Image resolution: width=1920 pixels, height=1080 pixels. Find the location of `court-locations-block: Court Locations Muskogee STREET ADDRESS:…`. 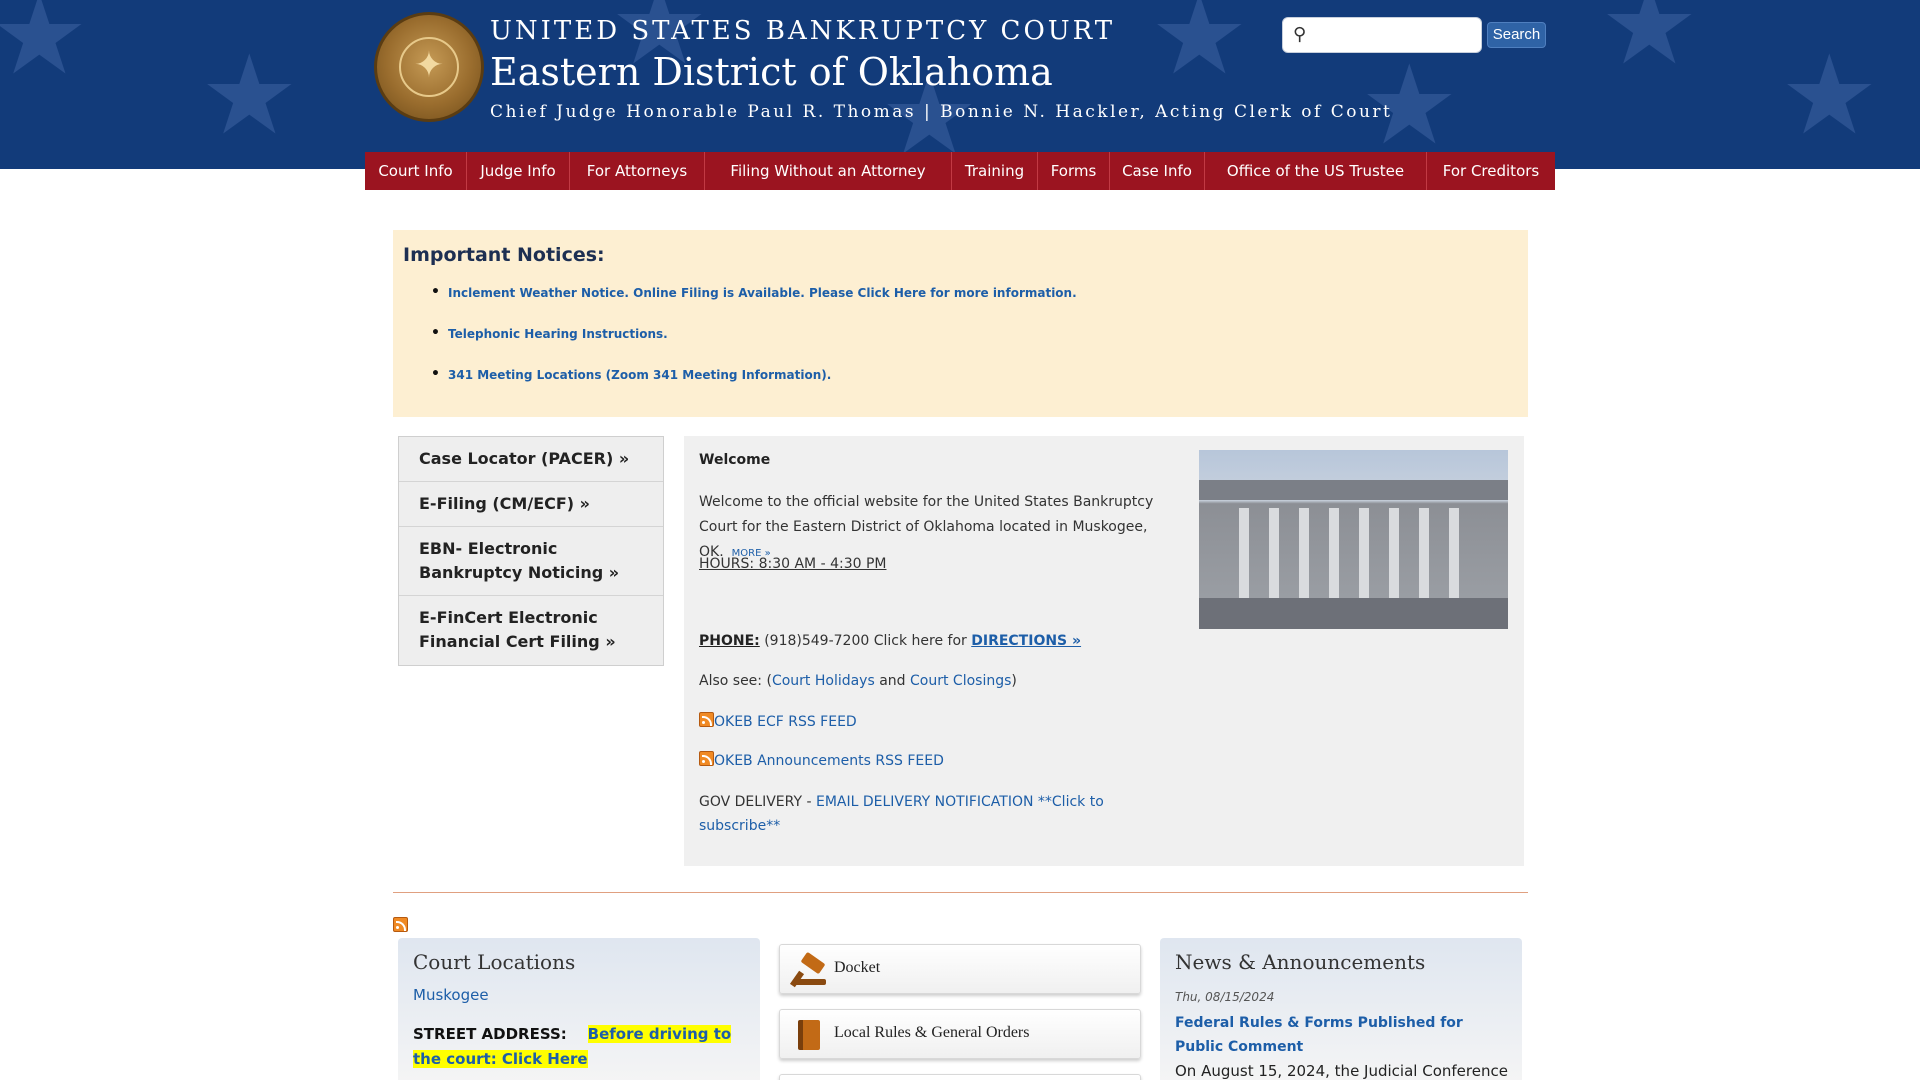

court-locations-block: Court Locations Muskogee STREET ADDRESS:… is located at coordinates (579, 1009).